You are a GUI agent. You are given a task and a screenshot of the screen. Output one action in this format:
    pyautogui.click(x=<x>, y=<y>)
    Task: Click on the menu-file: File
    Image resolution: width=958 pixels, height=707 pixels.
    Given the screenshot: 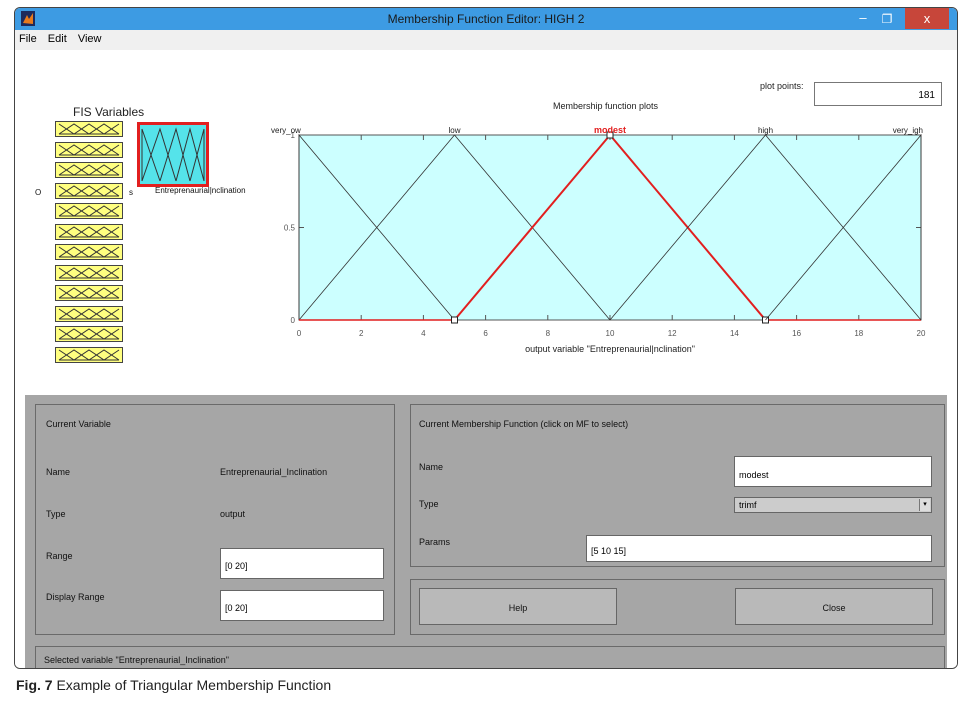 What is the action you would take?
    pyautogui.click(x=28, y=37)
    